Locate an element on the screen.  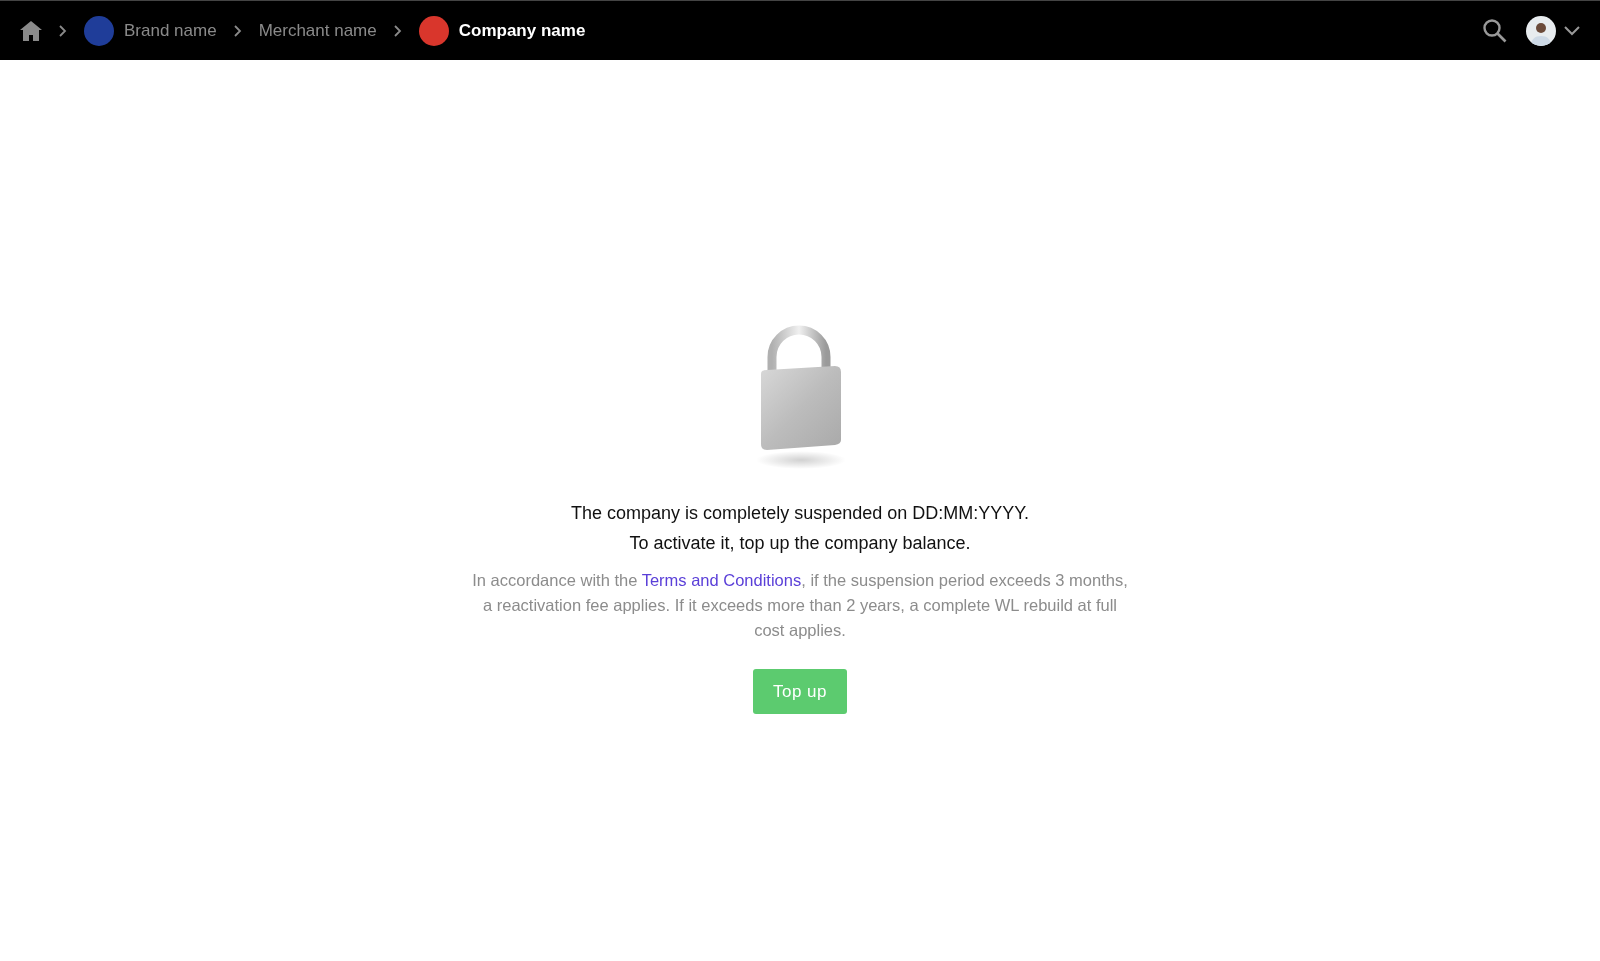
suspension-description: In accordance with the Terms and Conditions, if the suspension period exceeds 3 months, a reactivation fee applies. If it exceeds more than 2 years, a complete WL rebuild at full cost applies. is located at coordinates (800, 605).